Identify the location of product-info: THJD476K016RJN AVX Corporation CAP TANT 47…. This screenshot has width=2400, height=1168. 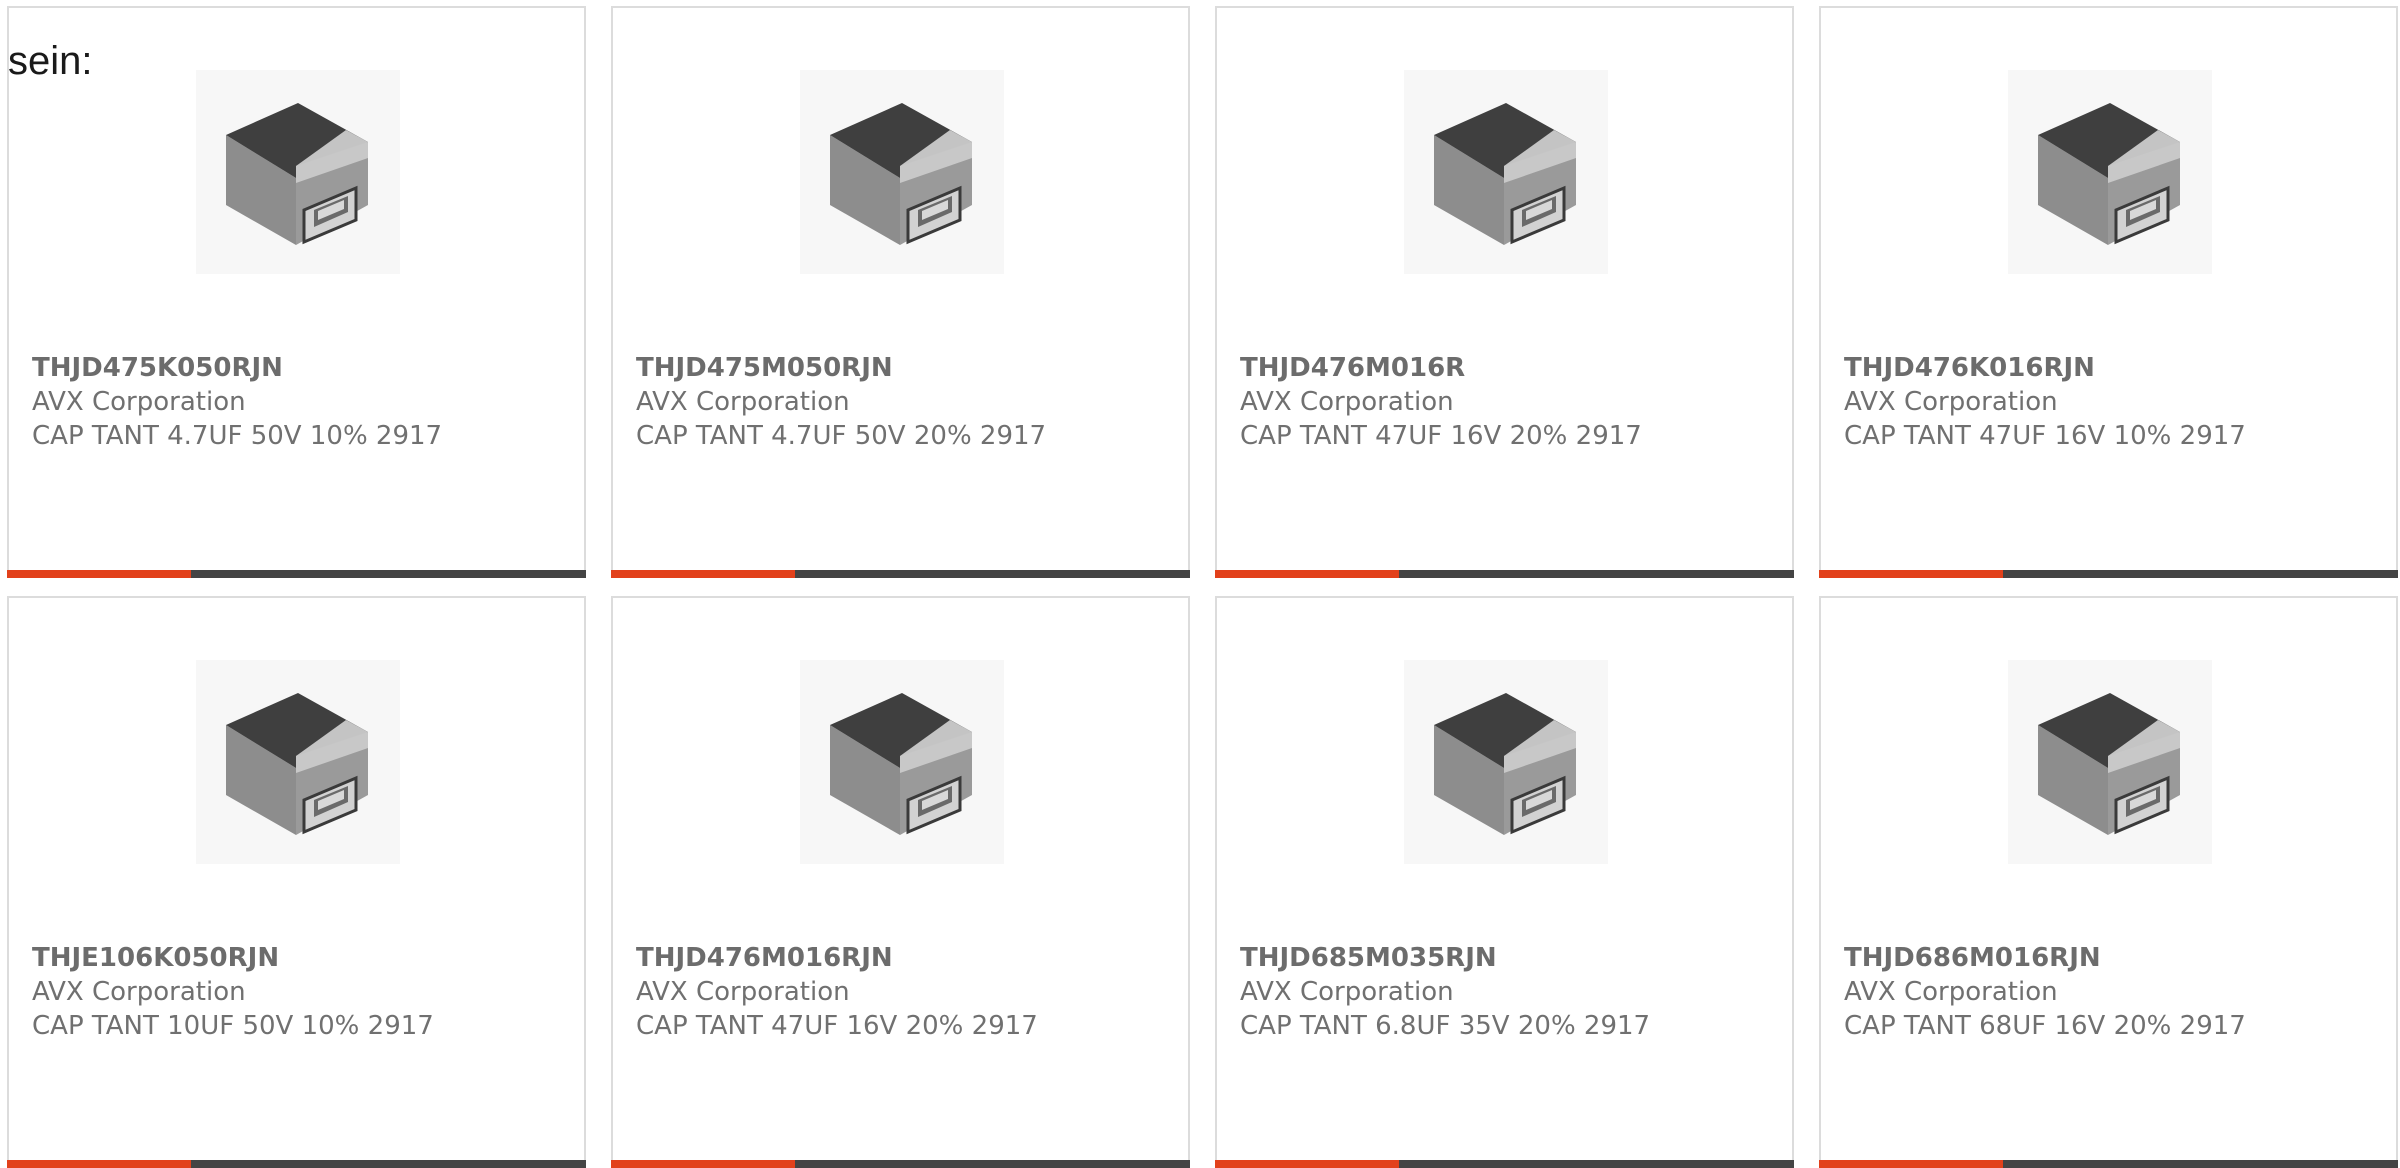
(2115, 402).